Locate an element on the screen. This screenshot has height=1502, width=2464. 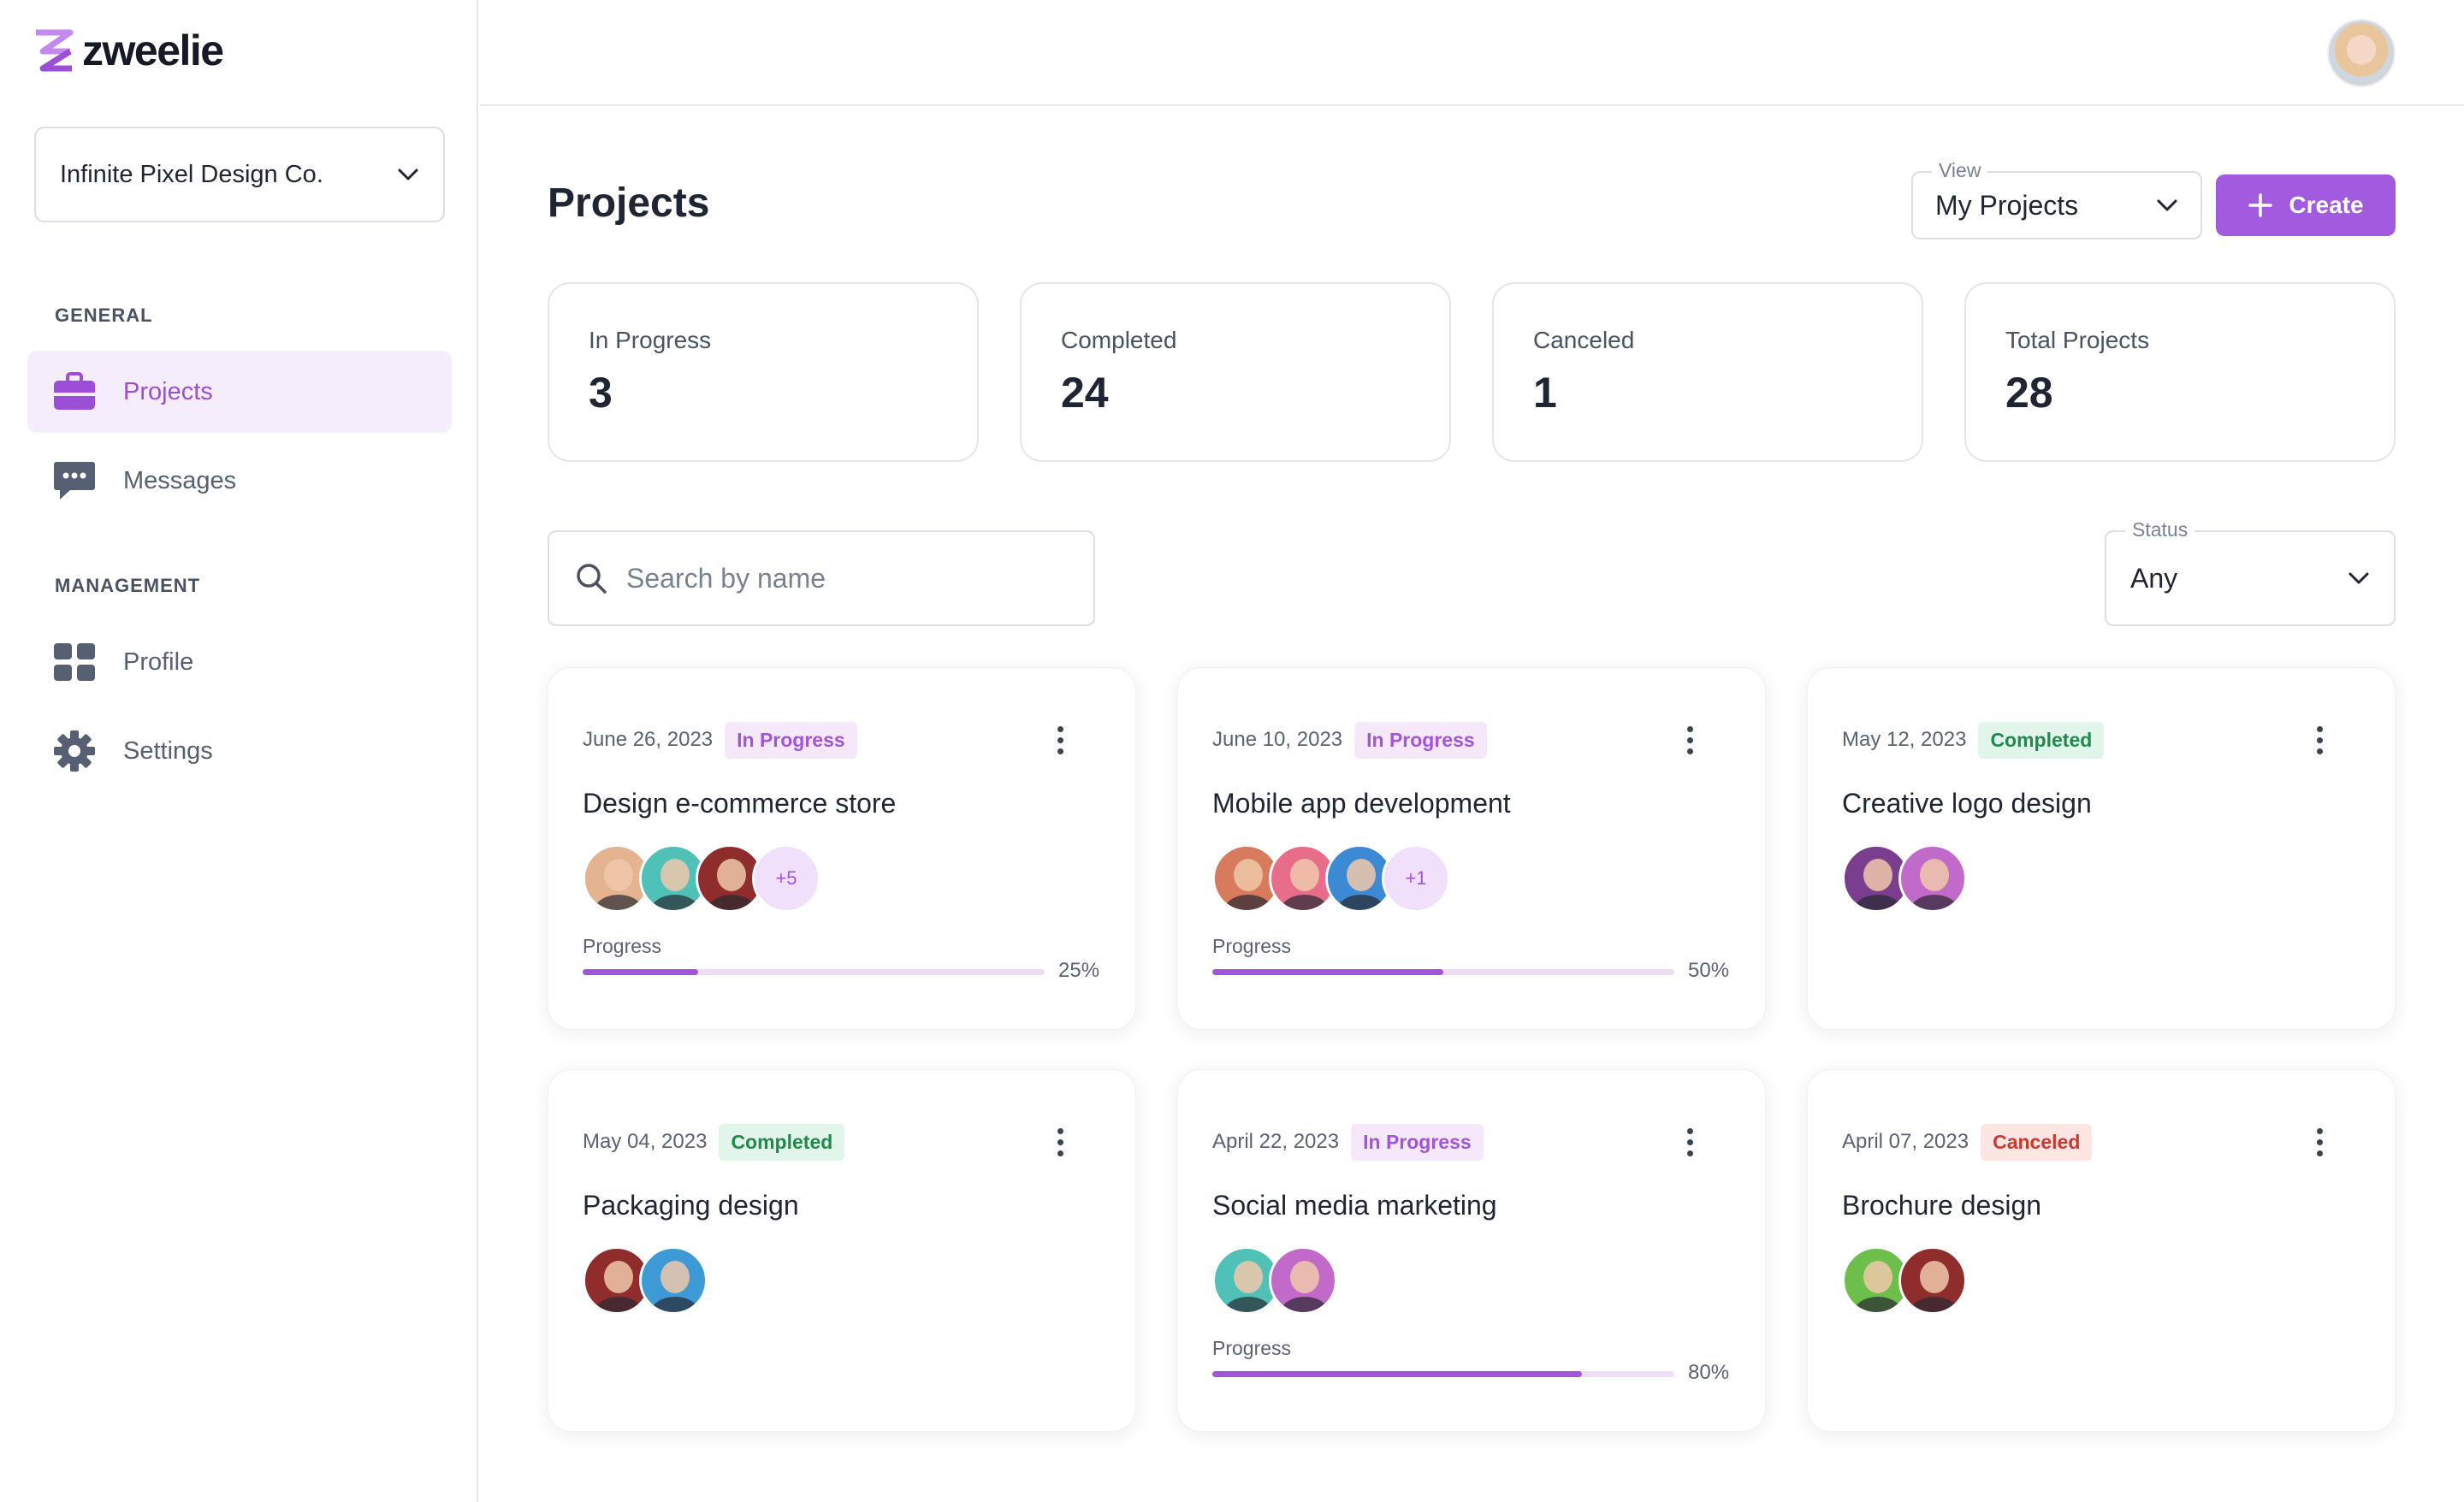
section-label-management: MANAGEMENT is located at coordinates (128, 585).